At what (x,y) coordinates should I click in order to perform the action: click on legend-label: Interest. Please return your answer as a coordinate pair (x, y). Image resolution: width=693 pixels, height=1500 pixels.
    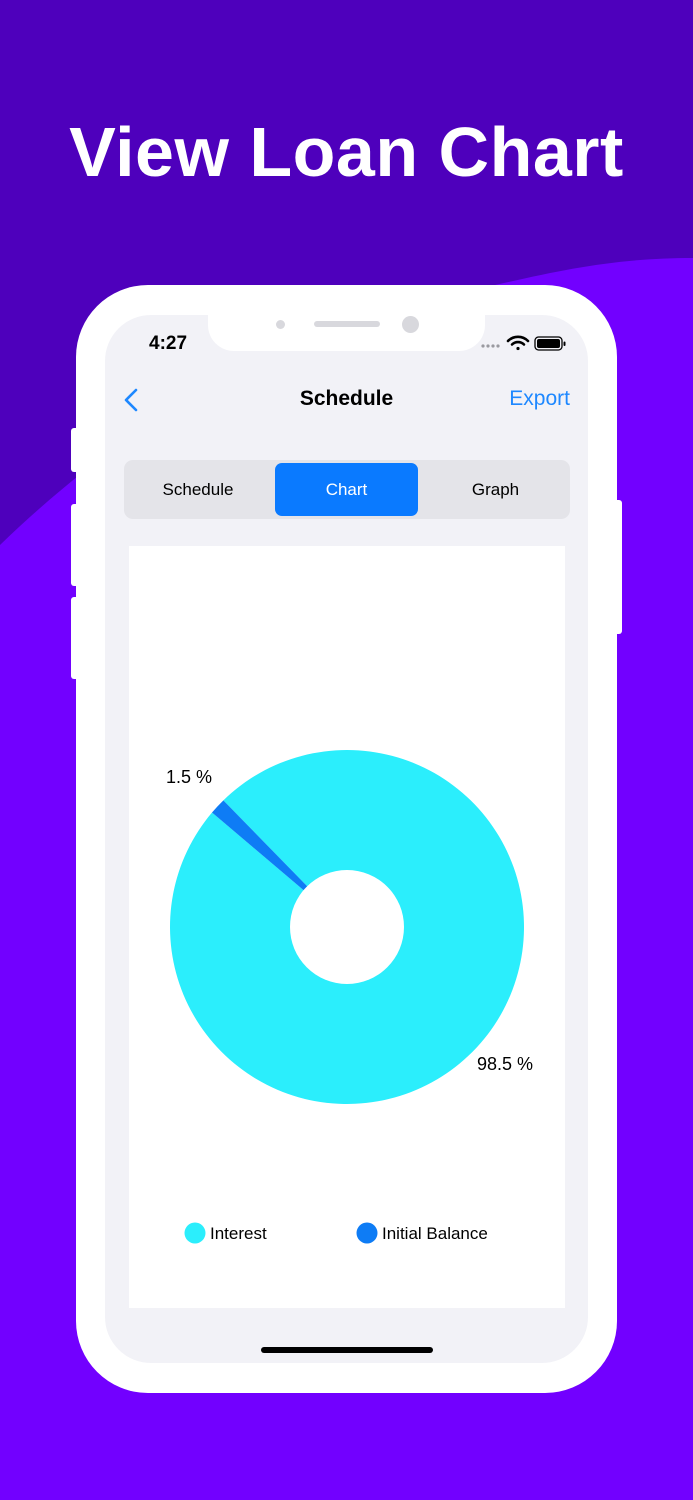
    Looking at the image, I should click on (238, 1233).